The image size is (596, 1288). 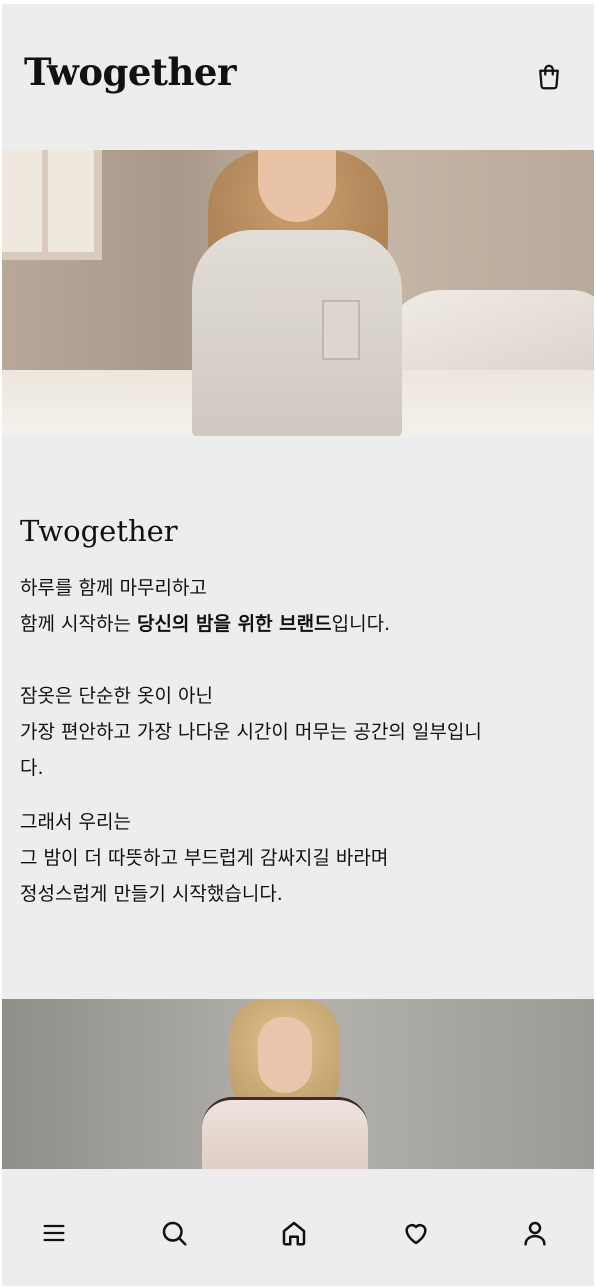 What do you see at coordinates (52, 205) in the screenshot?
I see `window-shape` at bounding box center [52, 205].